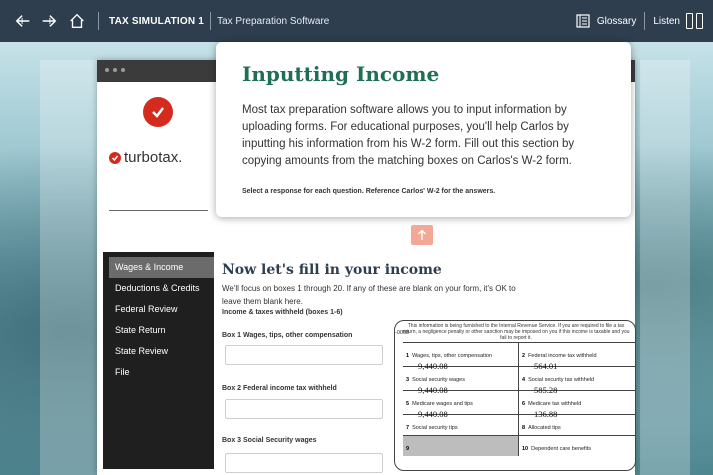  What do you see at coordinates (153, 157) in the screenshot?
I see `brand-name: turbotax.` at bounding box center [153, 157].